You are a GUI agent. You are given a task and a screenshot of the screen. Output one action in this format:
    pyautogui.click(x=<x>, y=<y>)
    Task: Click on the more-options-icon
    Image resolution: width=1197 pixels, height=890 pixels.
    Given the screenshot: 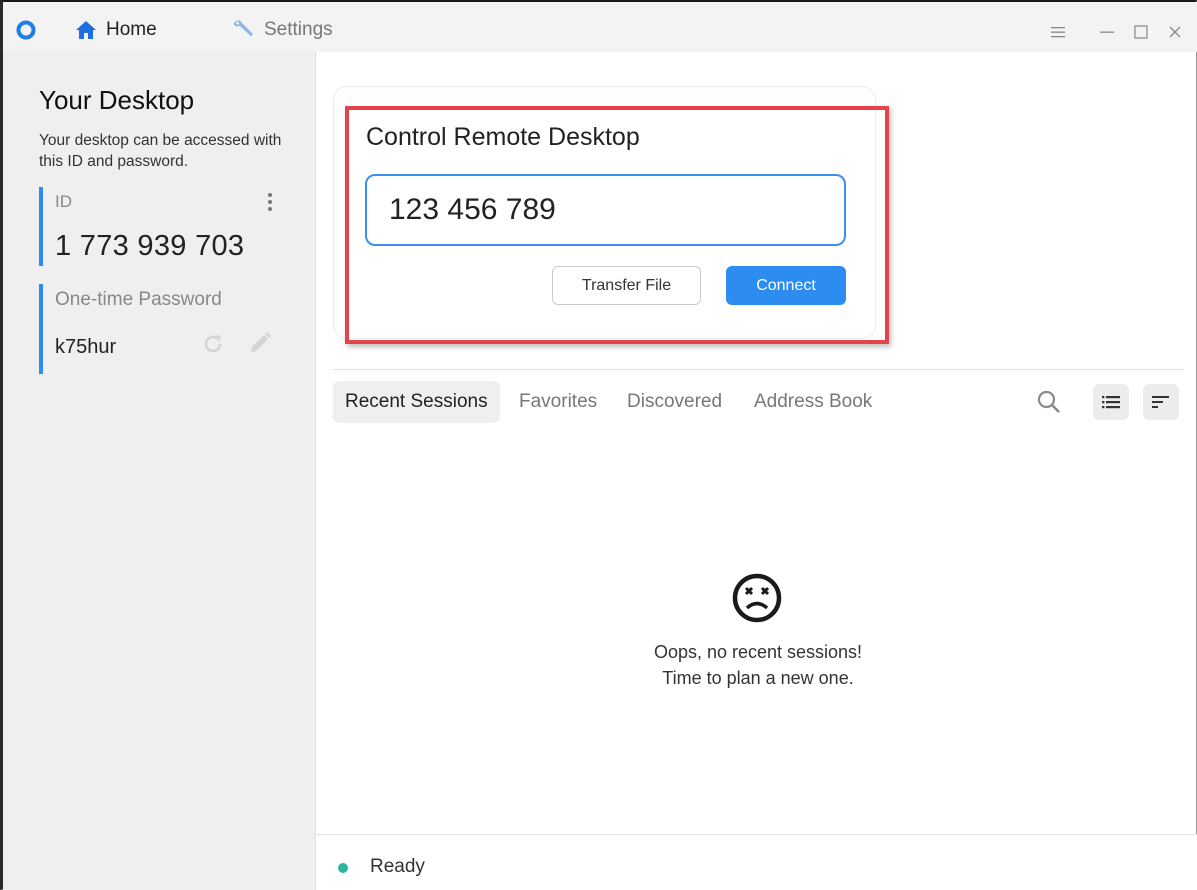 What is the action you would take?
    pyautogui.click(x=270, y=202)
    